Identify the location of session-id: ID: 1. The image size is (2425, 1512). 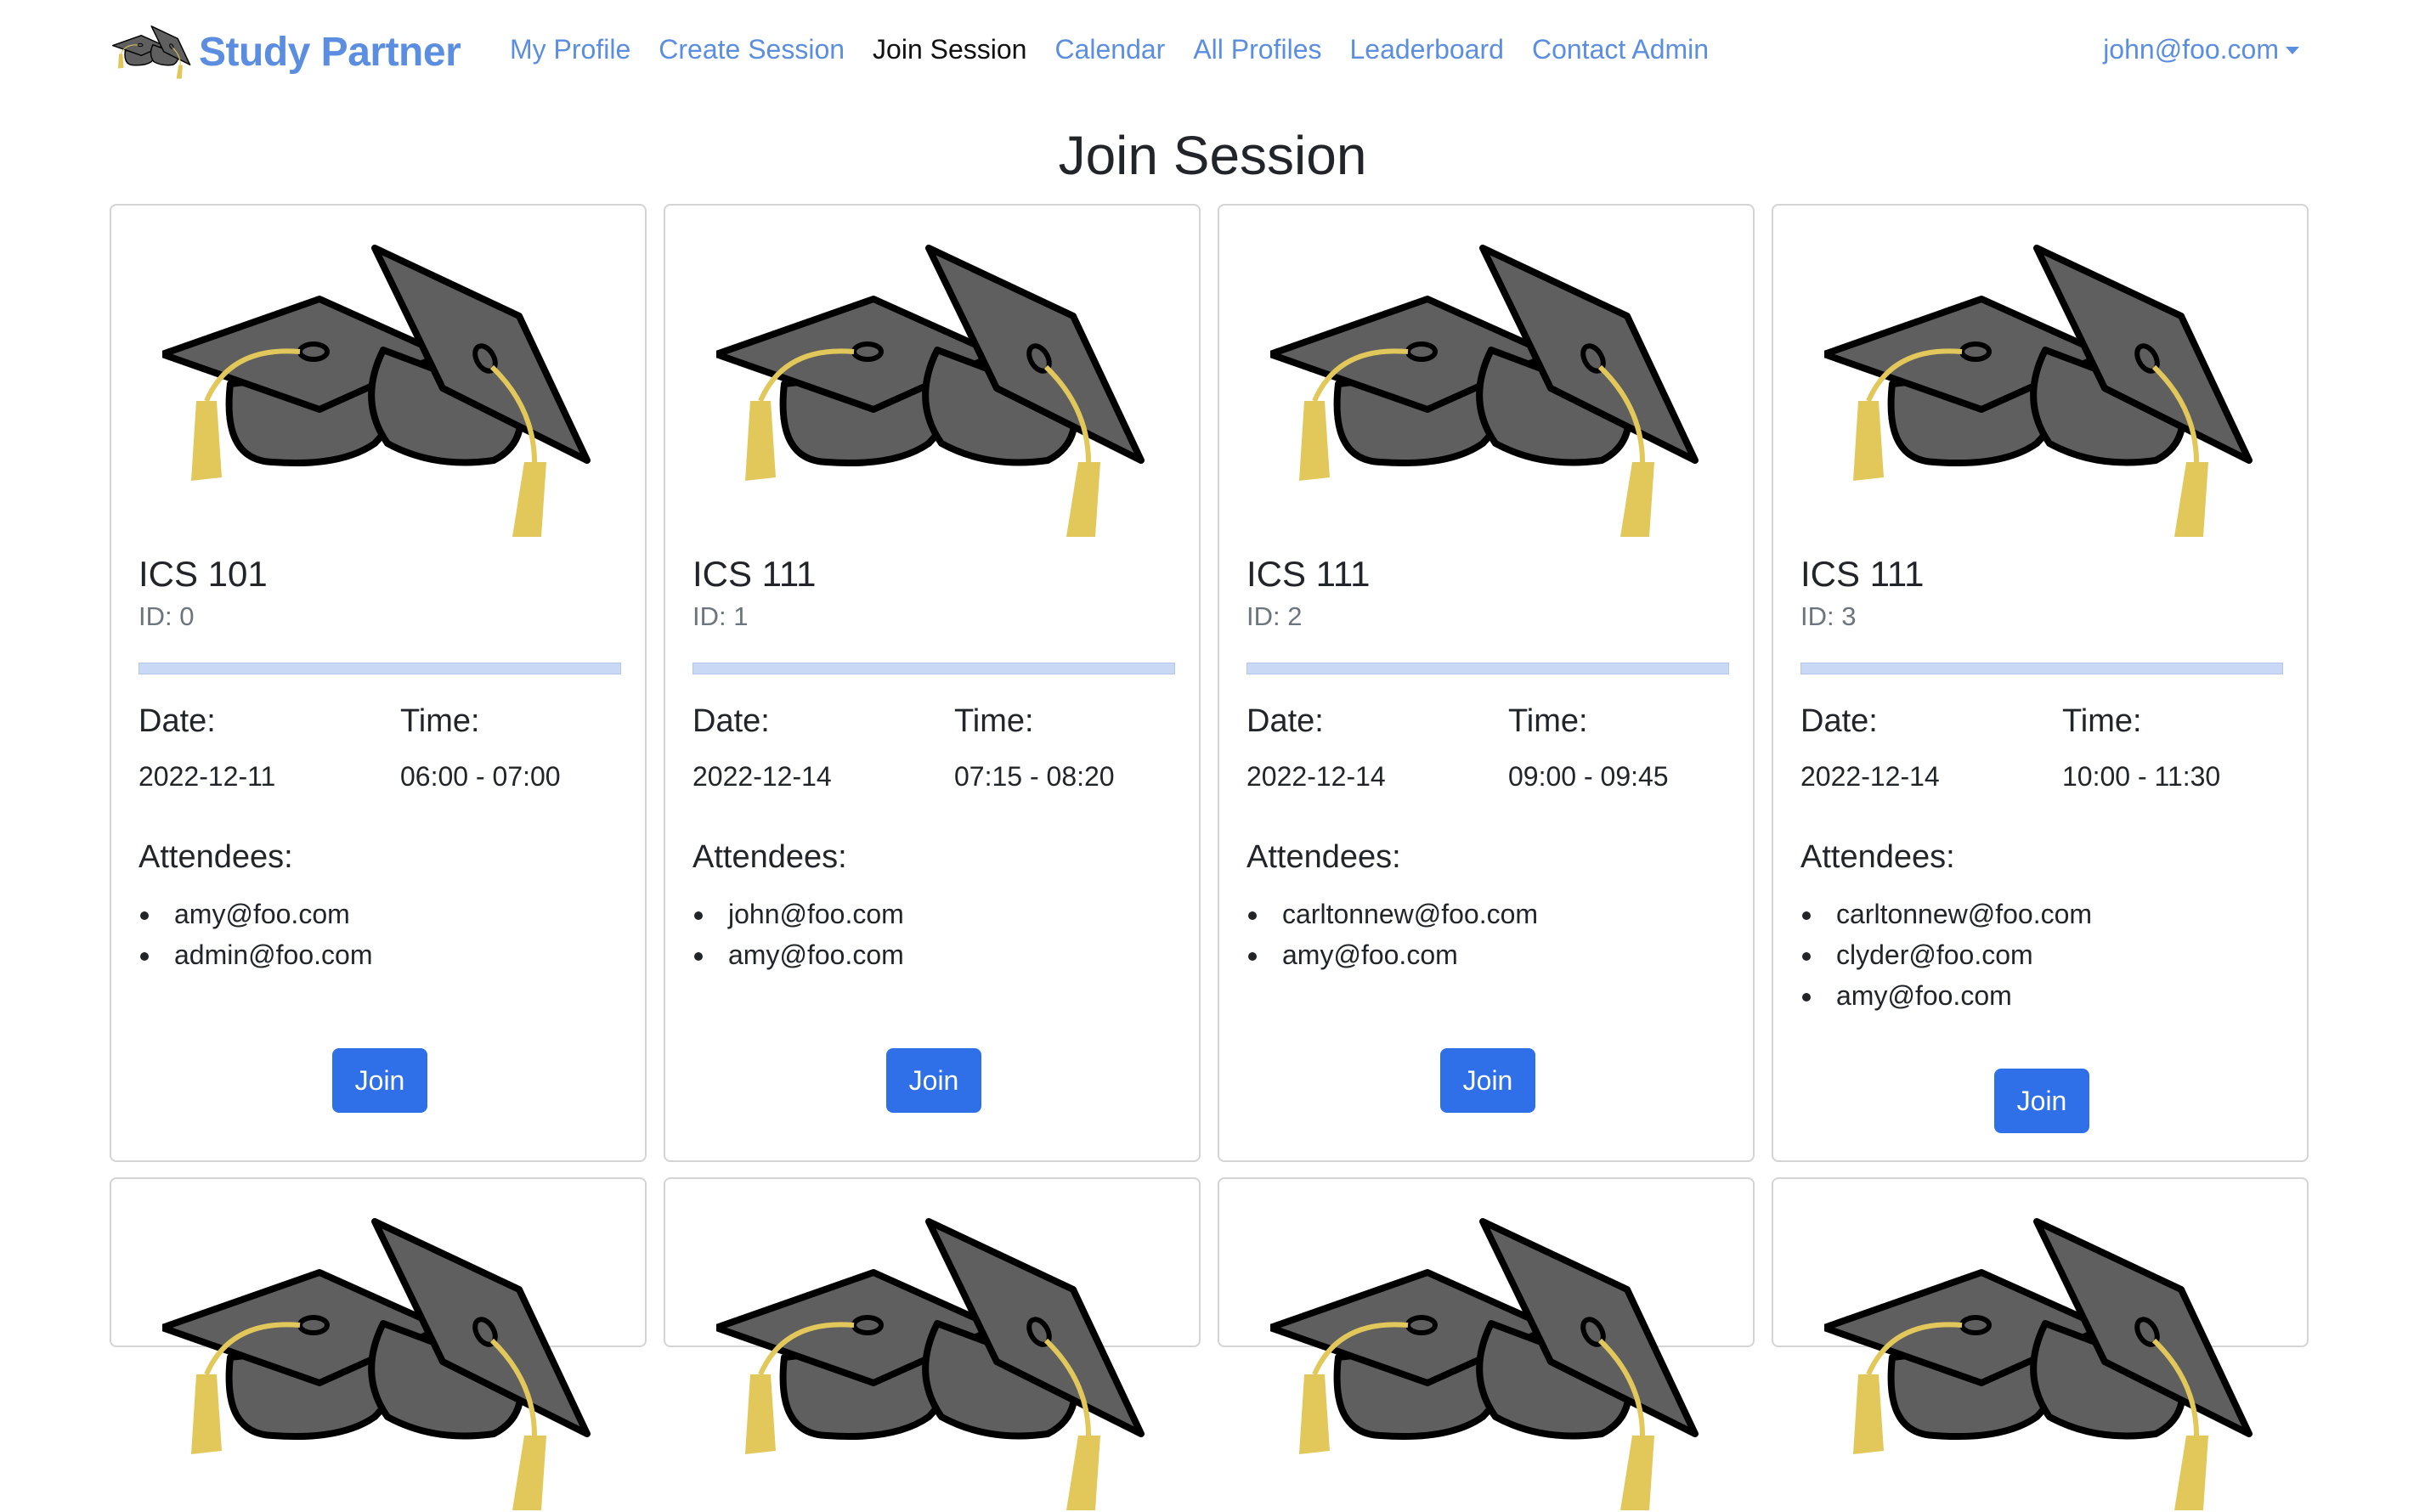
(720, 616).